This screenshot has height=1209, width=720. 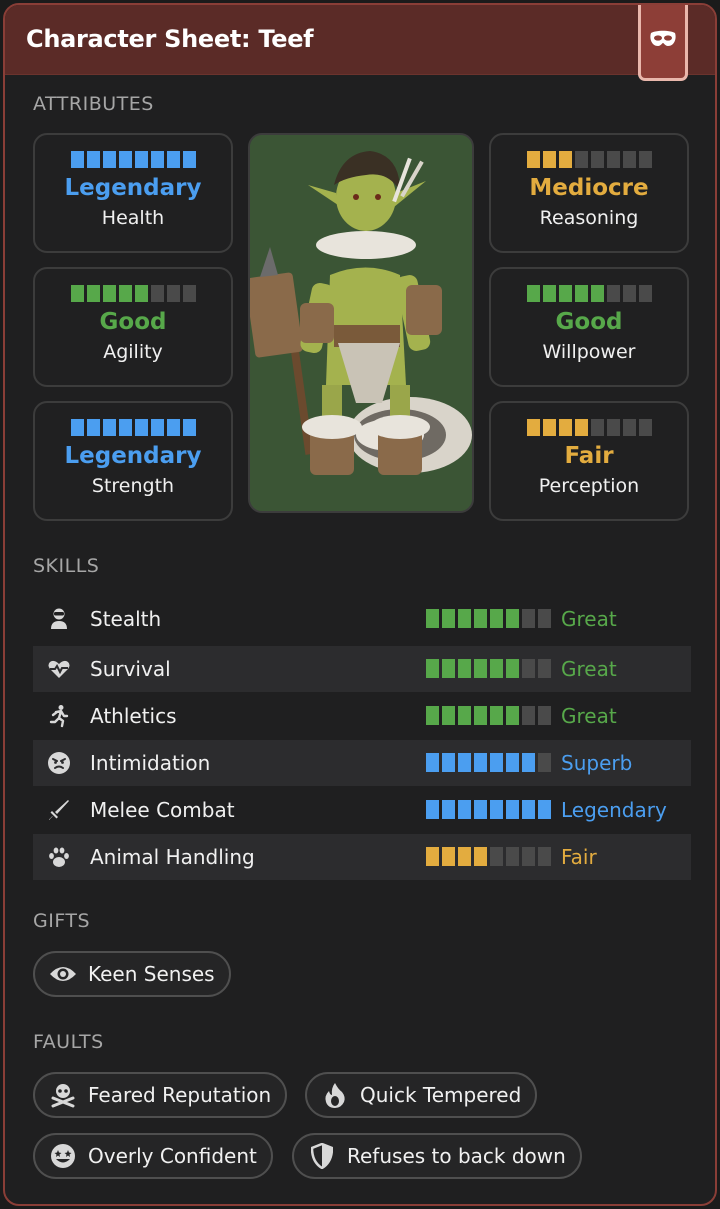 What do you see at coordinates (133, 188) in the screenshot?
I see `attribute-rating: Legendary` at bounding box center [133, 188].